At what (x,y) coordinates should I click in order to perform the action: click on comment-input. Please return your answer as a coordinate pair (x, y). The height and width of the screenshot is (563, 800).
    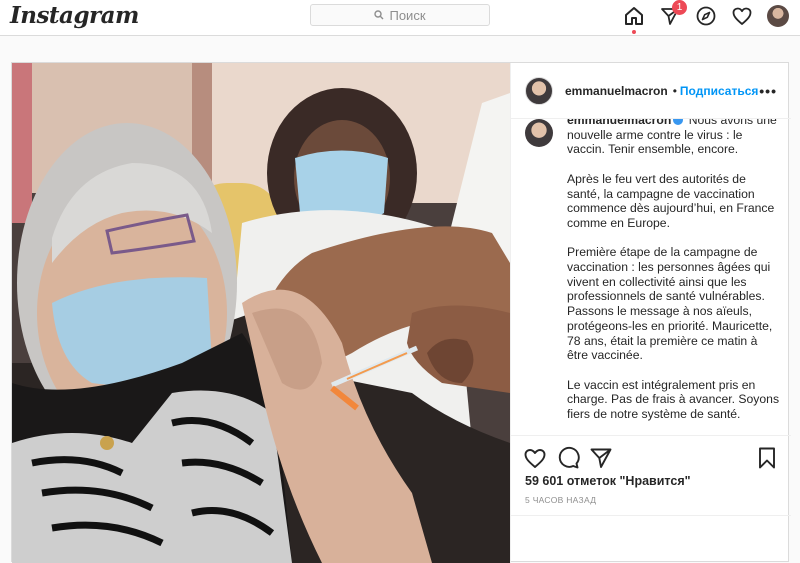
    Looking at the image, I should click on (651, 539).